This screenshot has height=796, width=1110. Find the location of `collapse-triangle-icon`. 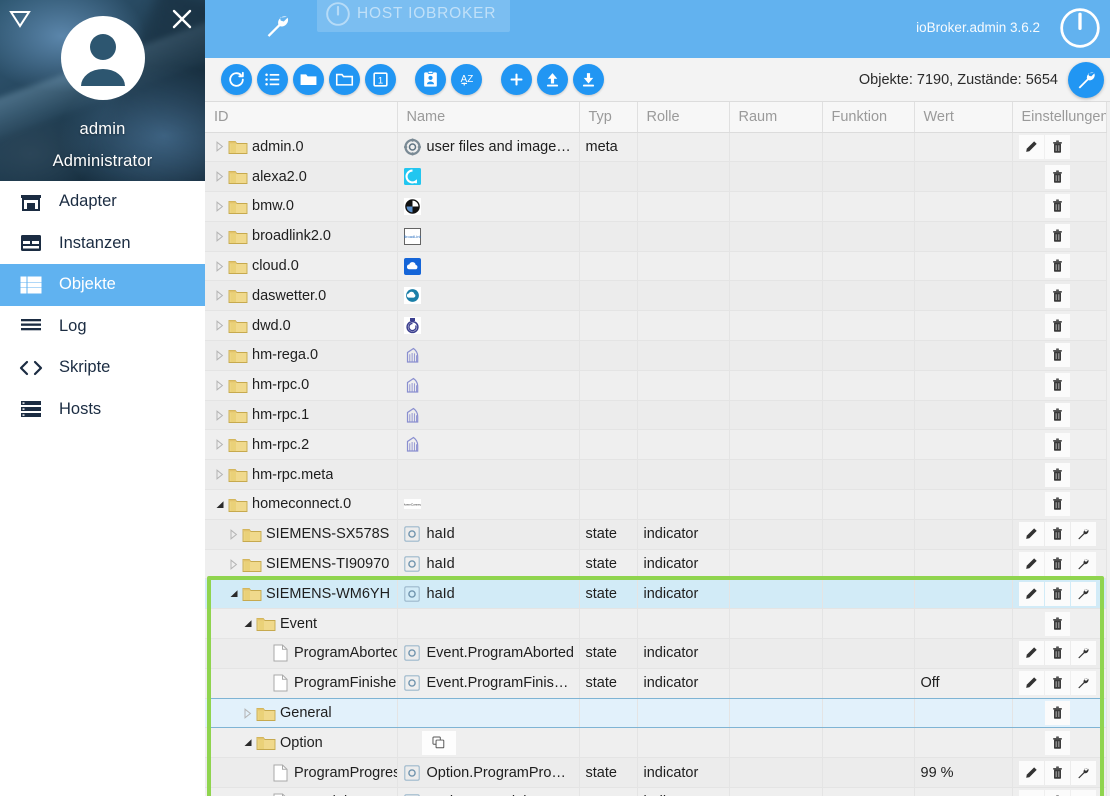

collapse-triangle-icon is located at coordinates (20, 19).